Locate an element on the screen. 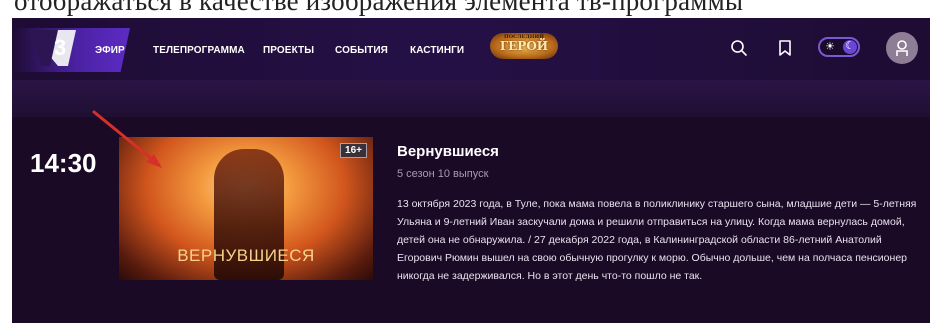  annotation-arrow-icon is located at coordinates (127, 139).